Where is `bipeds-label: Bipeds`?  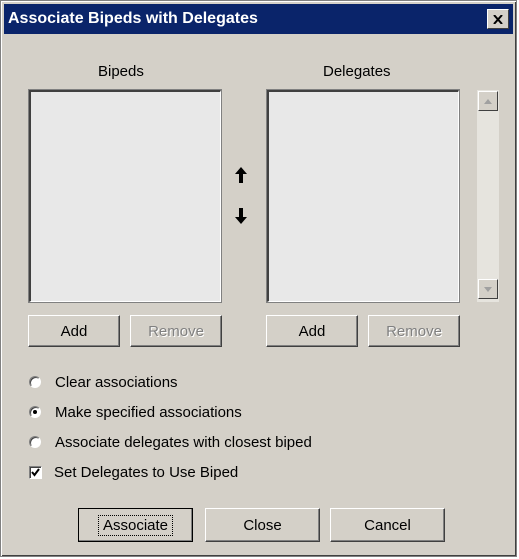
bipeds-label: Bipeds is located at coordinates (121, 71).